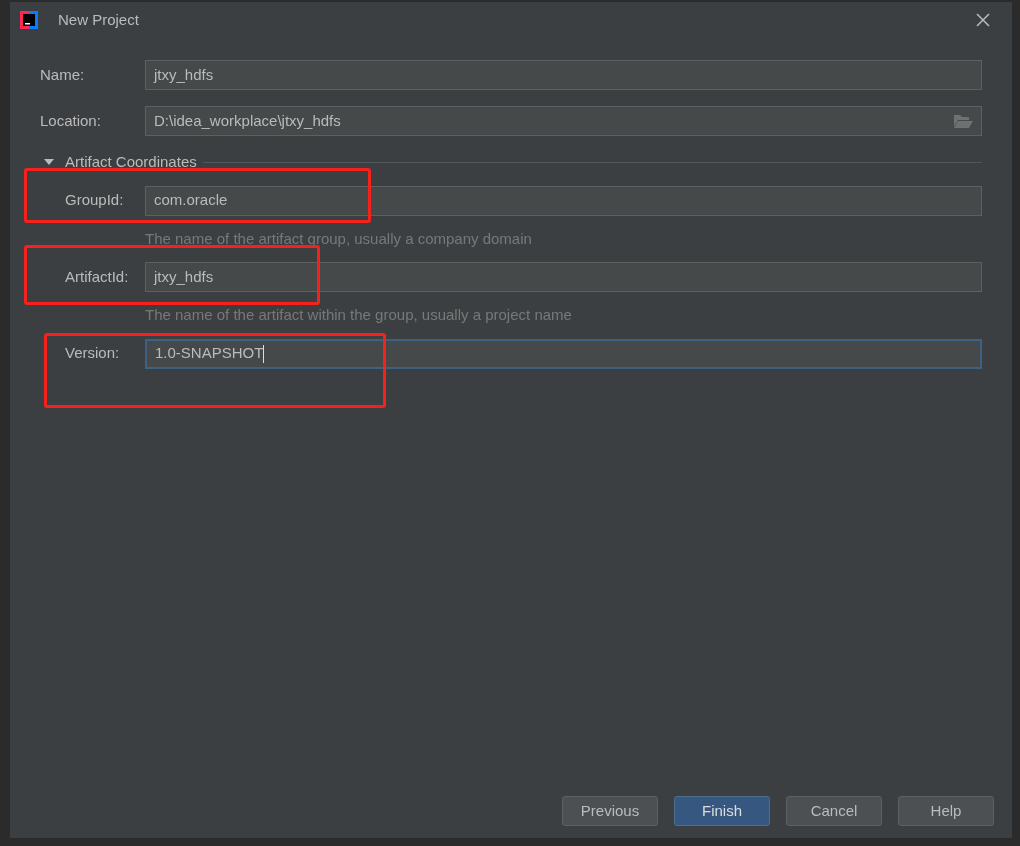  I want to click on close-button, so click(983, 20).